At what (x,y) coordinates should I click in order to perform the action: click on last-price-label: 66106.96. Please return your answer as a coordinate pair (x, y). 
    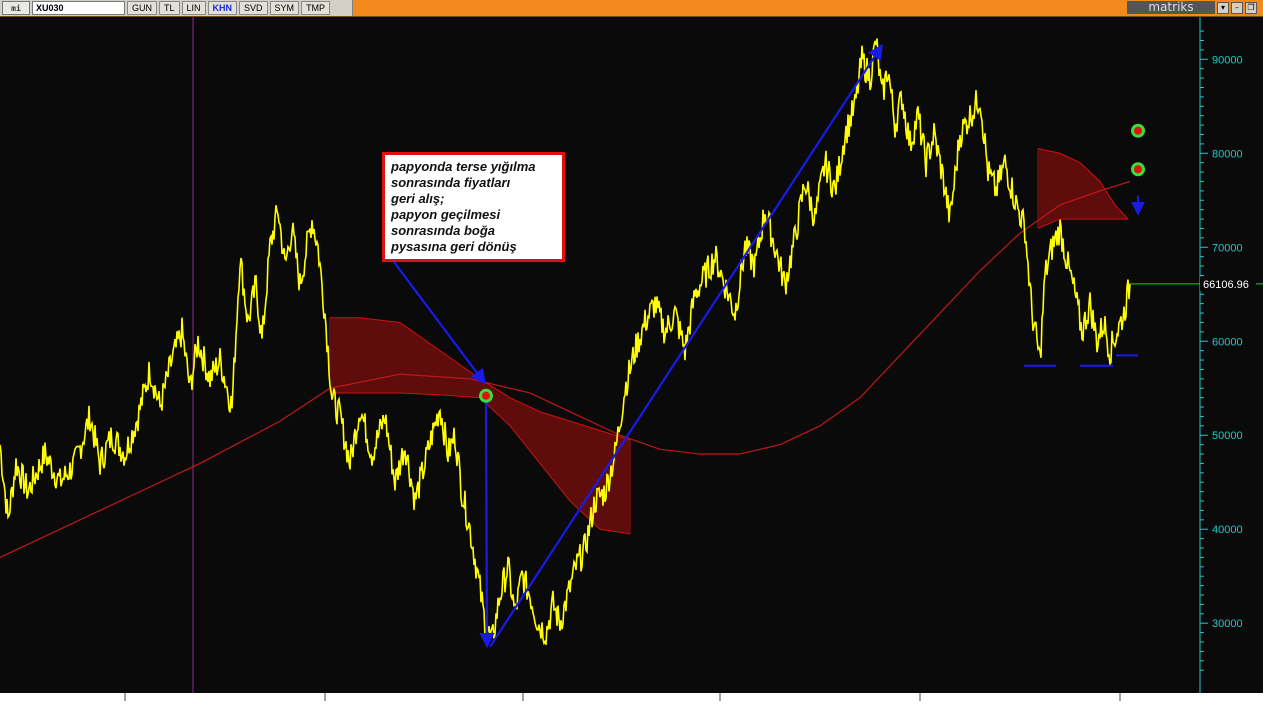
    Looking at the image, I should click on (1226, 285).